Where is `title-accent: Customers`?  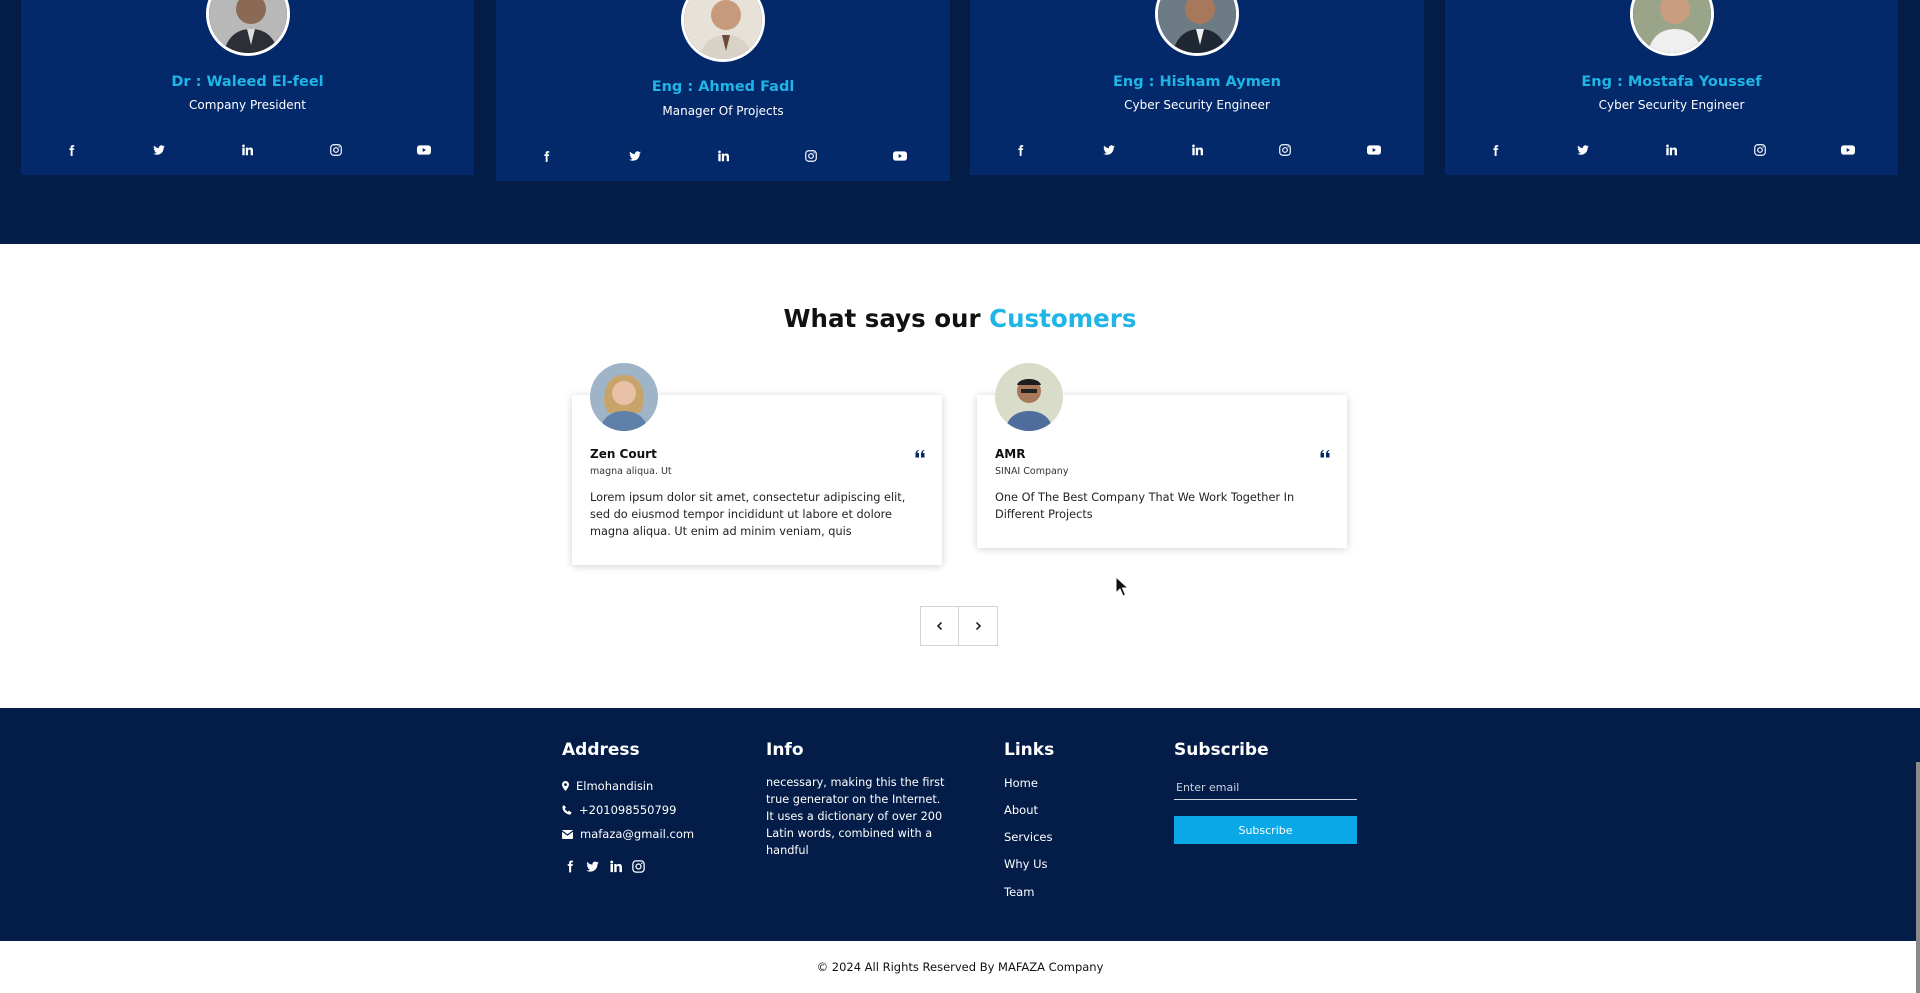 title-accent: Customers is located at coordinates (1063, 318).